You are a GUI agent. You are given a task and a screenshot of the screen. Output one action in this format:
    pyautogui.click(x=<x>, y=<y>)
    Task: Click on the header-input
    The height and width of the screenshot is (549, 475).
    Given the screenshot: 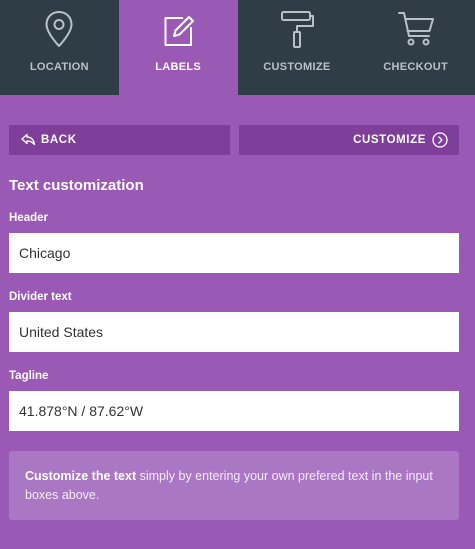 What is the action you would take?
    pyautogui.click(x=234, y=253)
    